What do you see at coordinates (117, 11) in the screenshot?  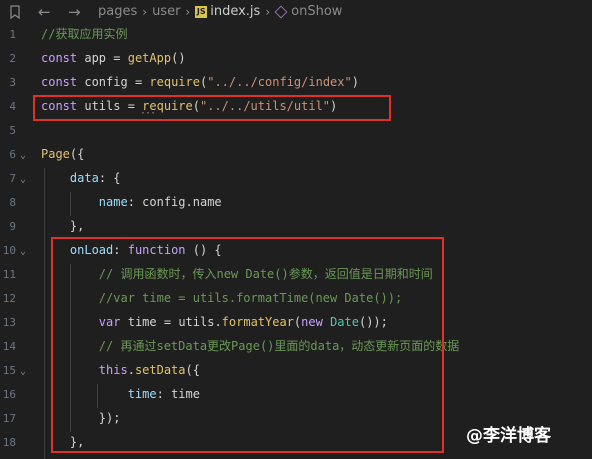 I see `breadcrumb-item-pages: pages` at bounding box center [117, 11].